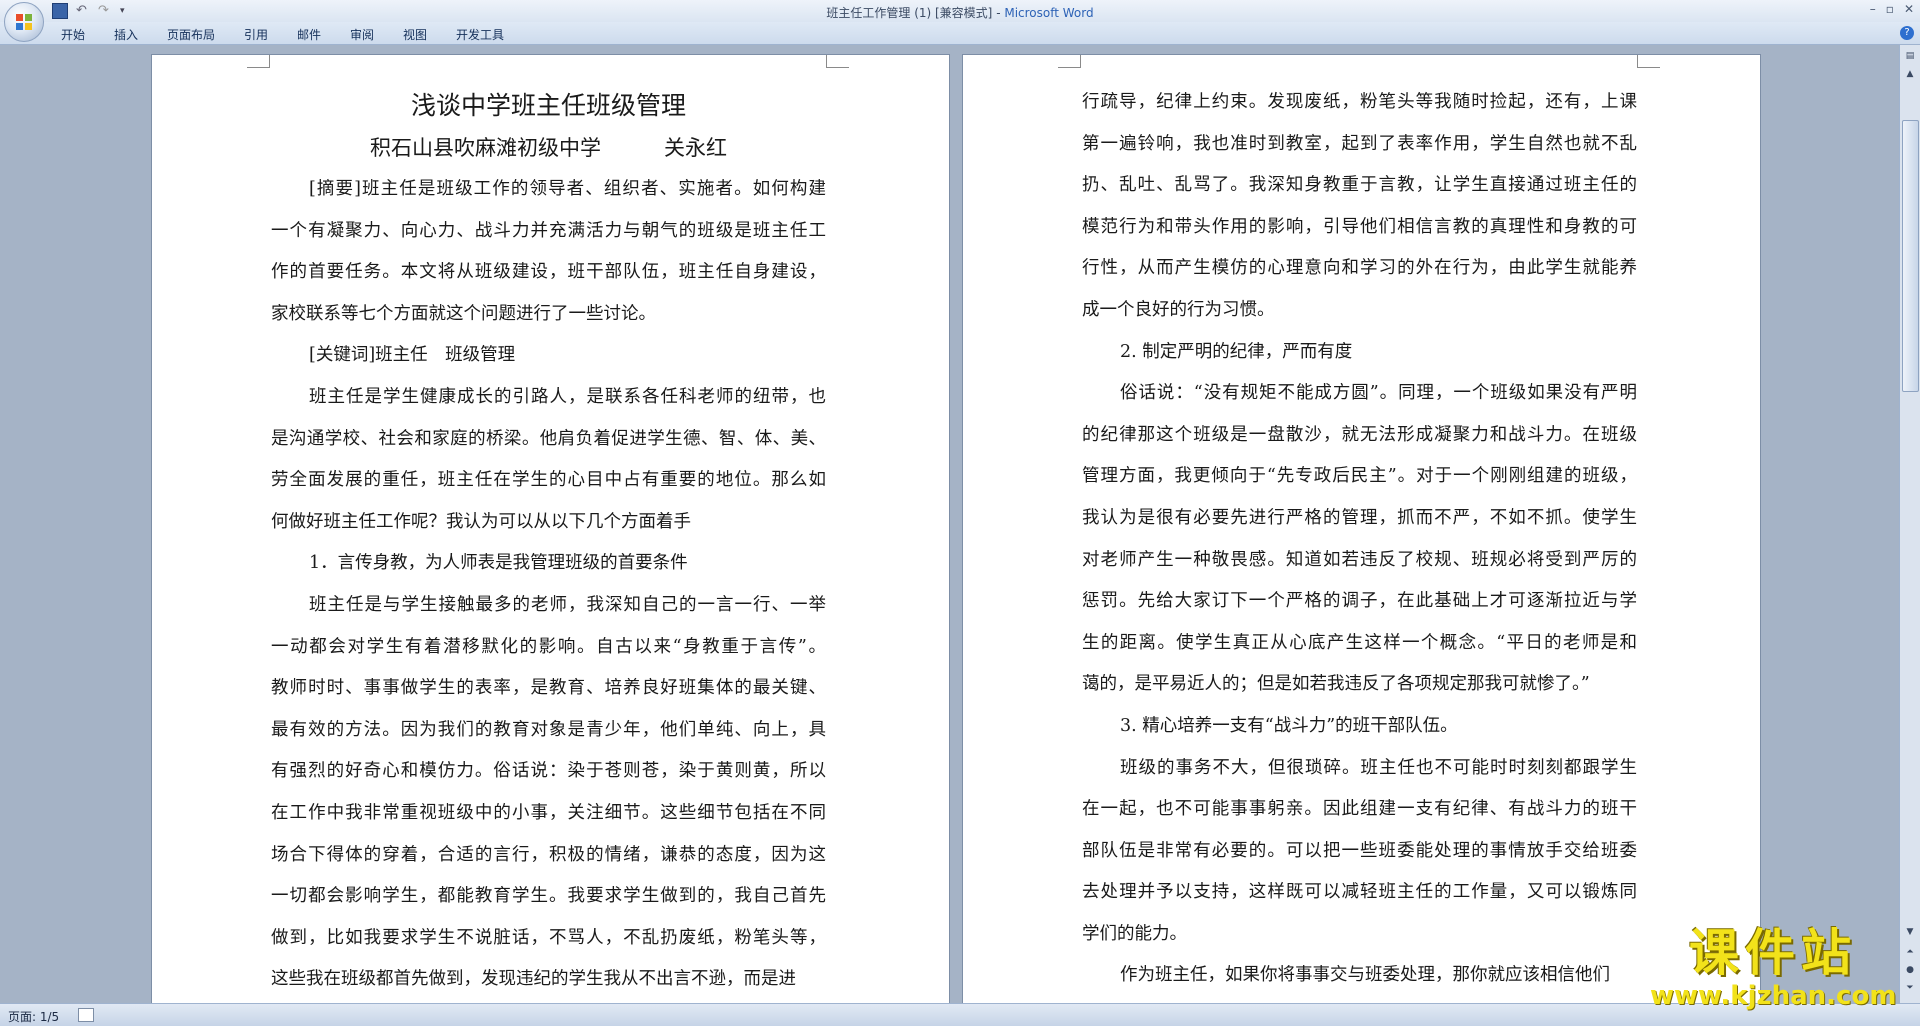 The width and height of the screenshot is (1920, 1026). I want to click on text-line: 在一起，也不可能事事躬亲。因此组建一支有纪律、有战斗力的班干, so click(1359, 809).